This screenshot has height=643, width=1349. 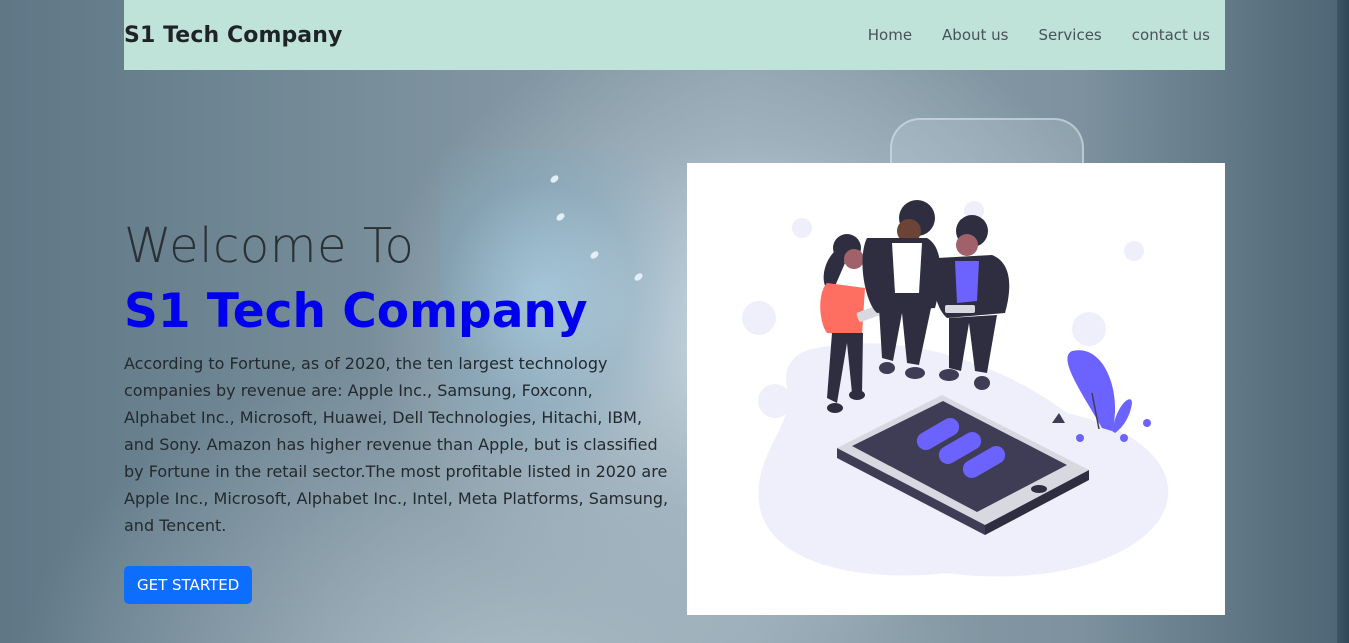 I want to click on nav-link-home: Home, so click(x=890, y=35).